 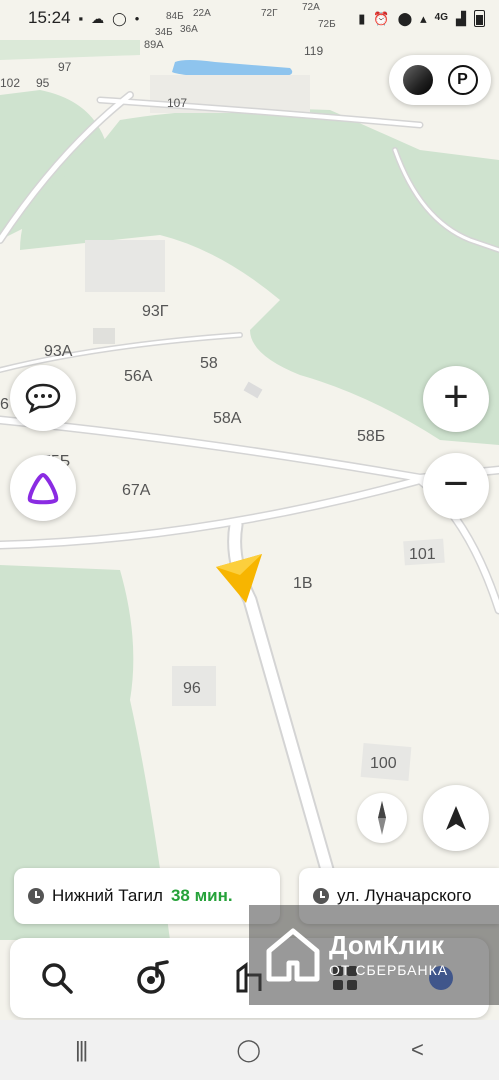 I want to click on label-97: 97, so click(x=65, y=67).